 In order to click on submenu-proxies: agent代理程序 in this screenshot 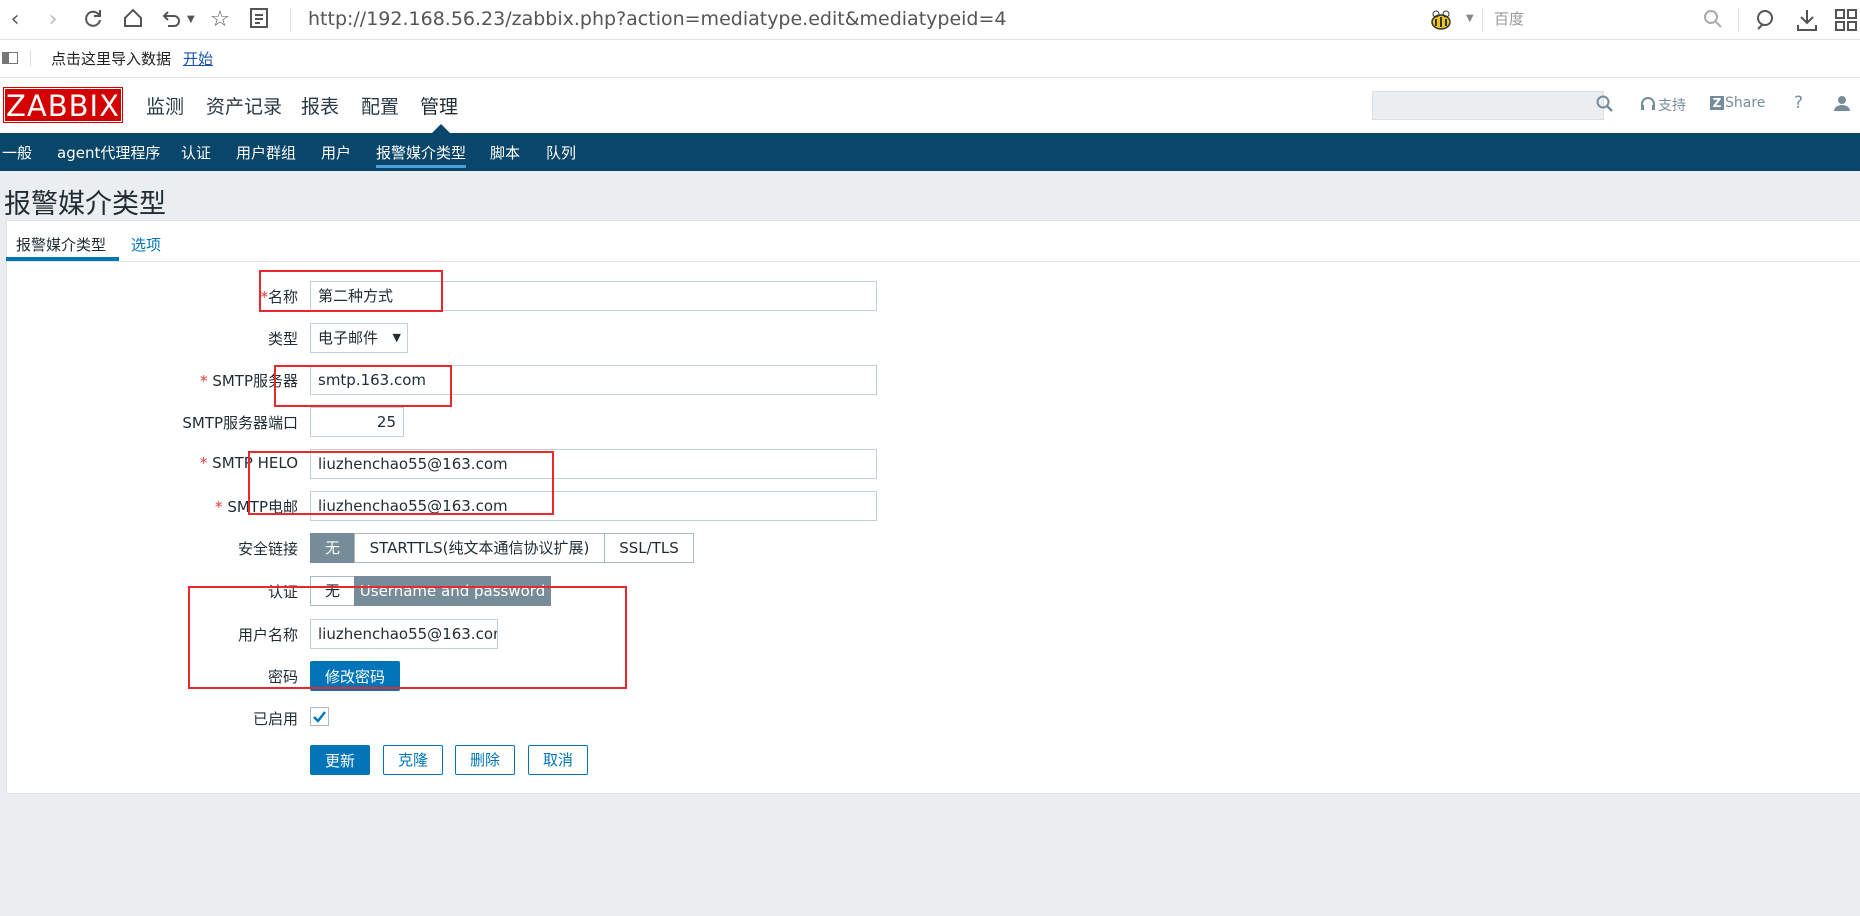, I will do `click(108, 152)`.